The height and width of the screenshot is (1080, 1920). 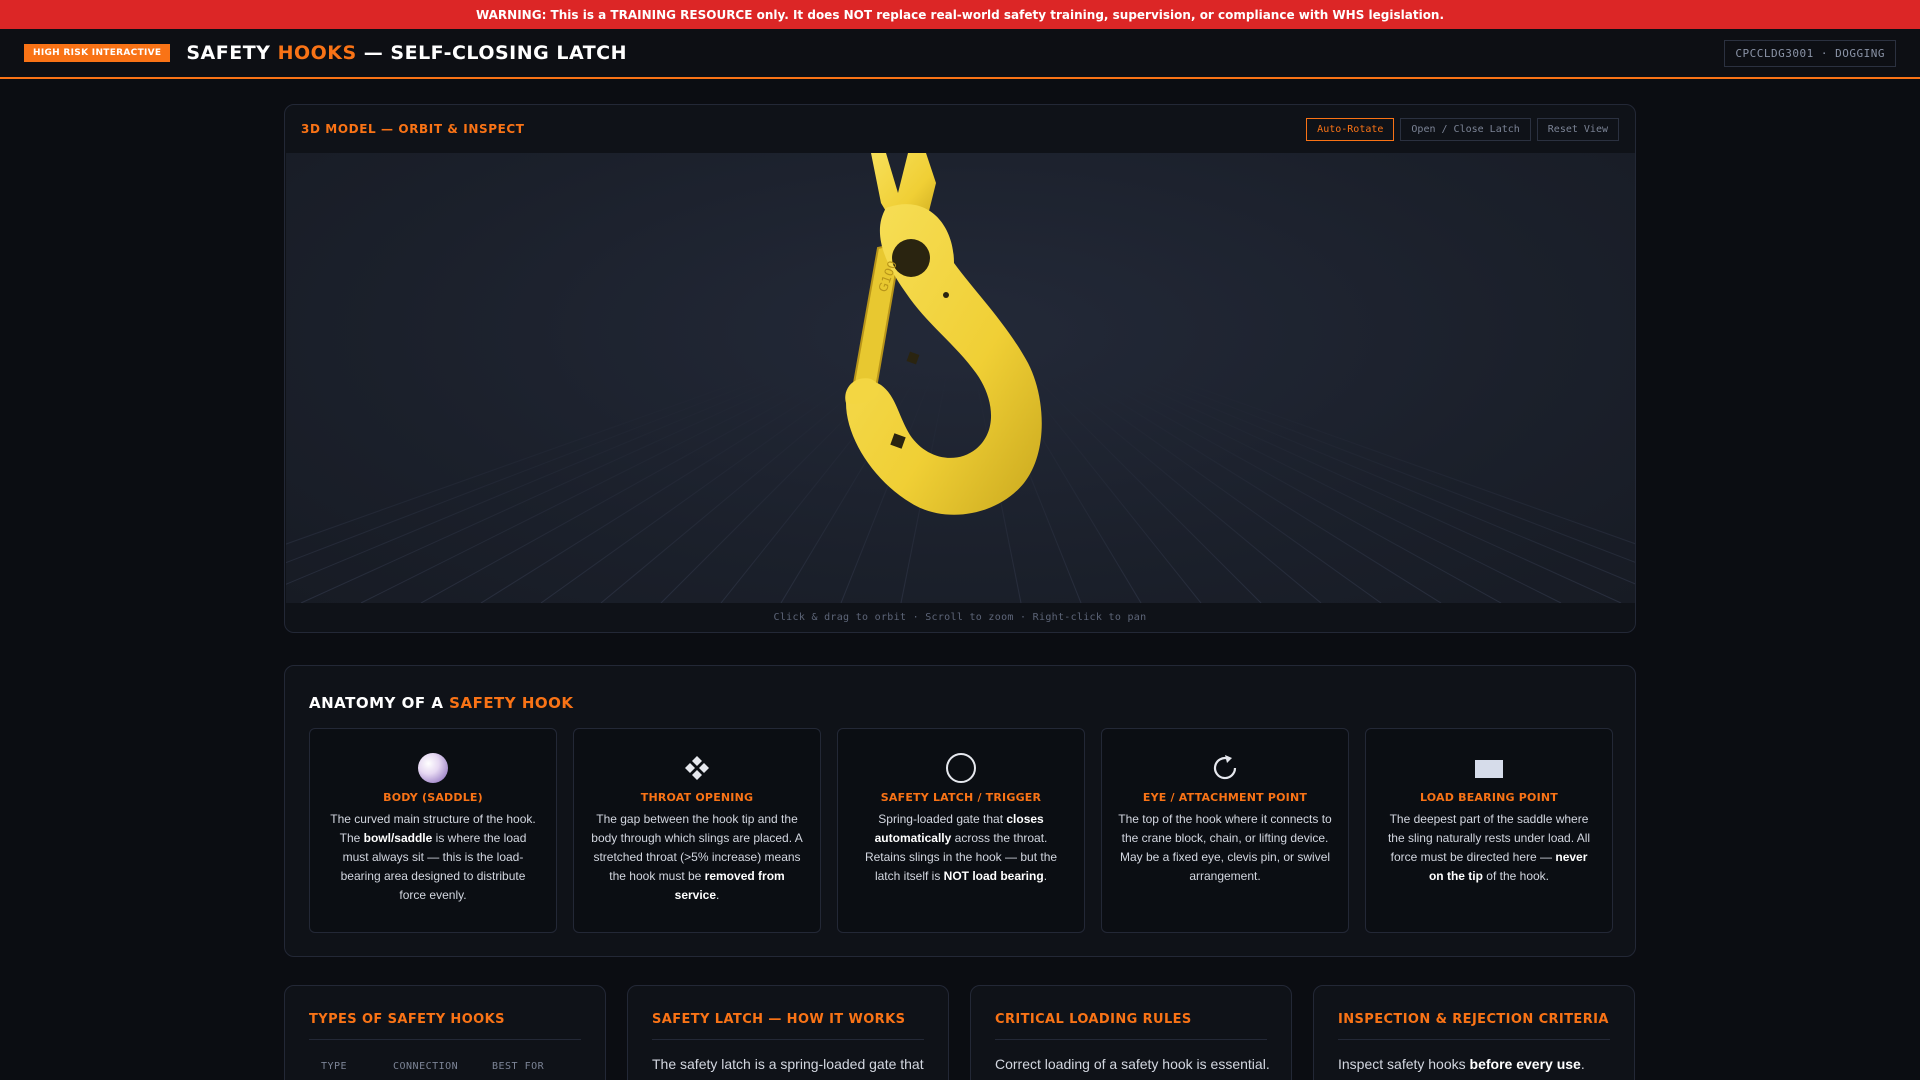 What do you see at coordinates (1461, 1064) in the screenshot?
I see `inspection-text: Inspect safety hooks before every use.` at bounding box center [1461, 1064].